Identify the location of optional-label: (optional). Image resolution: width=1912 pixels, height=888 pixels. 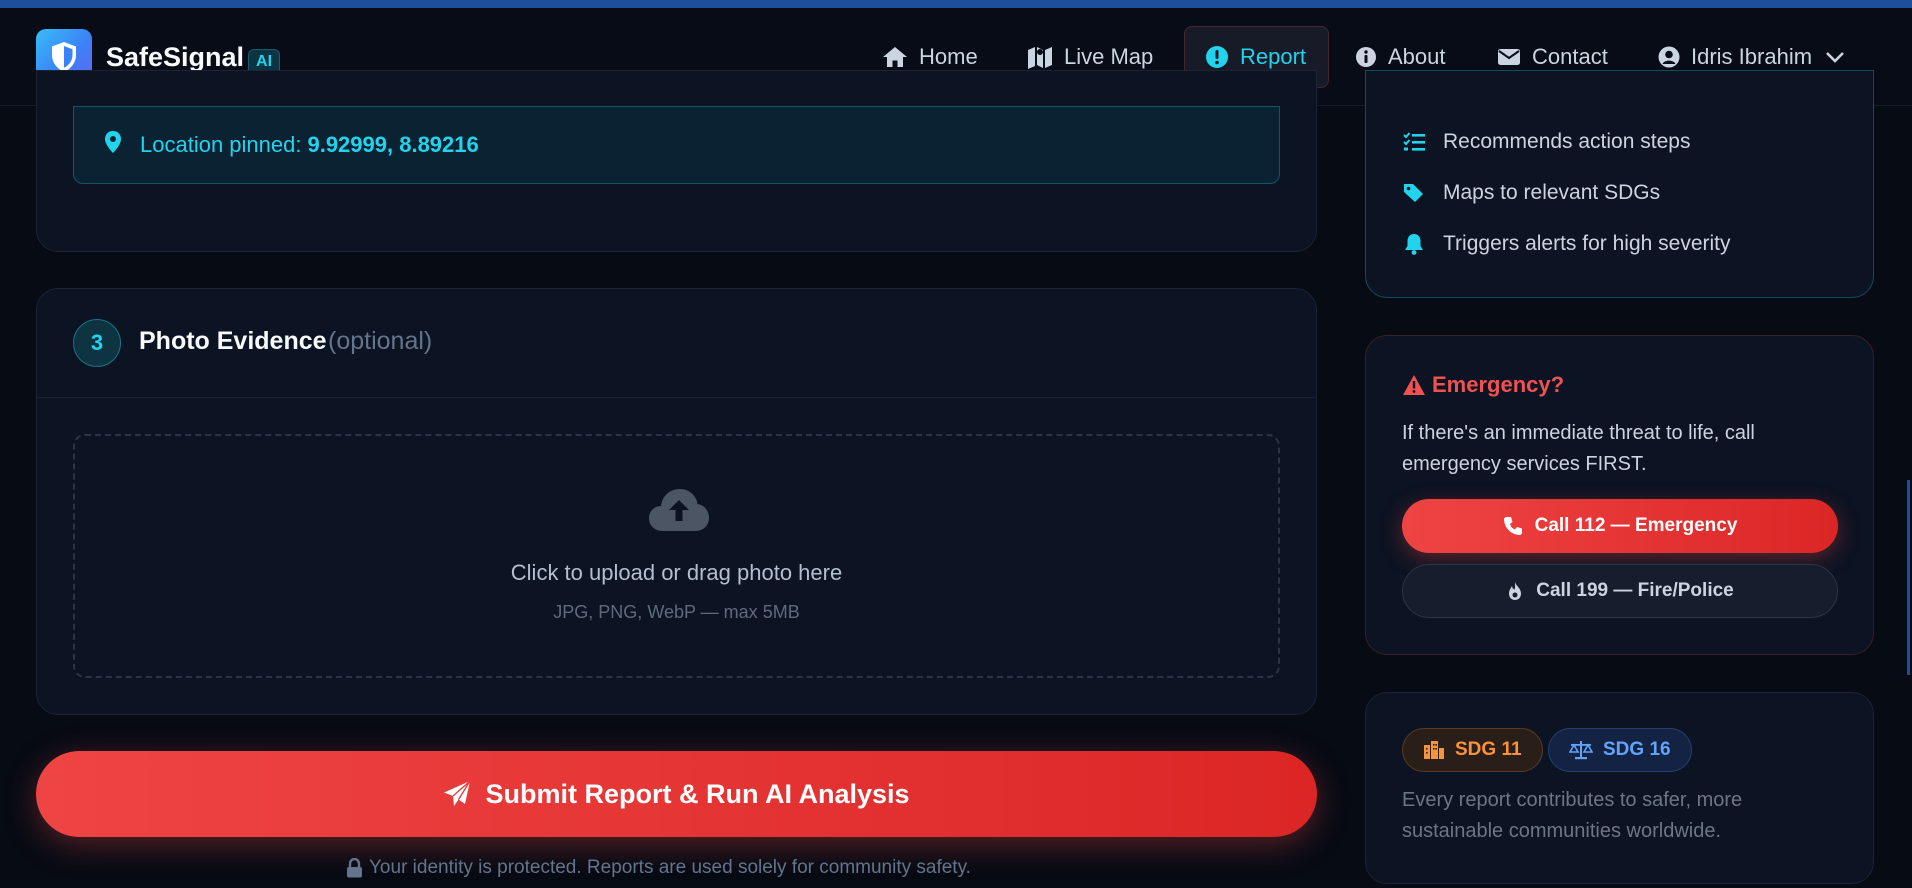
(380, 341).